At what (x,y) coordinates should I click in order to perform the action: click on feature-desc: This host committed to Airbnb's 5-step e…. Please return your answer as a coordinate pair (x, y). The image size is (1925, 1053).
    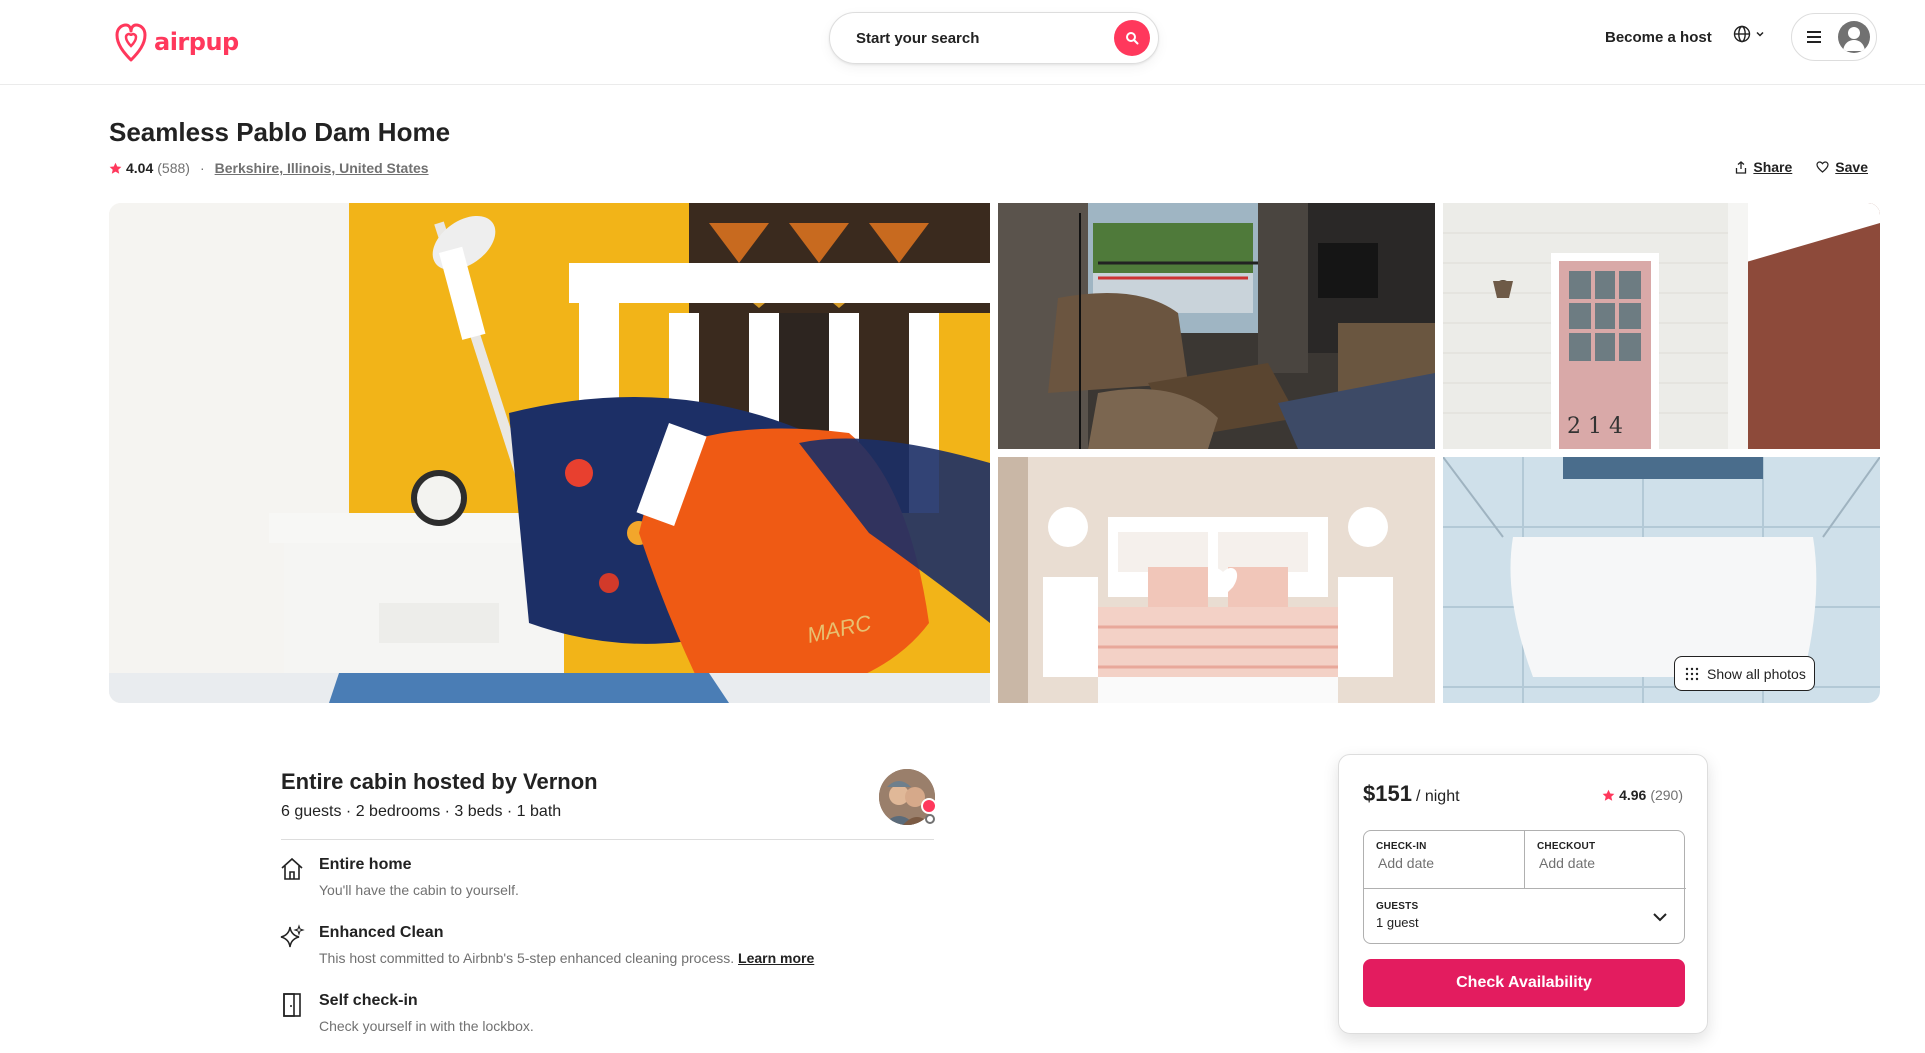
    Looking at the image, I should click on (566, 958).